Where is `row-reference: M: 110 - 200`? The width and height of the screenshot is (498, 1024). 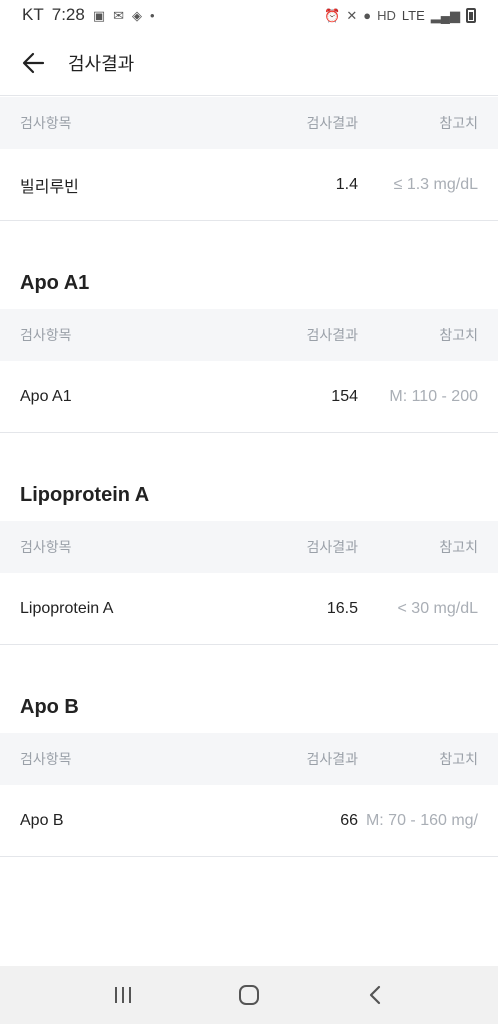 row-reference: M: 110 - 200 is located at coordinates (433, 396).